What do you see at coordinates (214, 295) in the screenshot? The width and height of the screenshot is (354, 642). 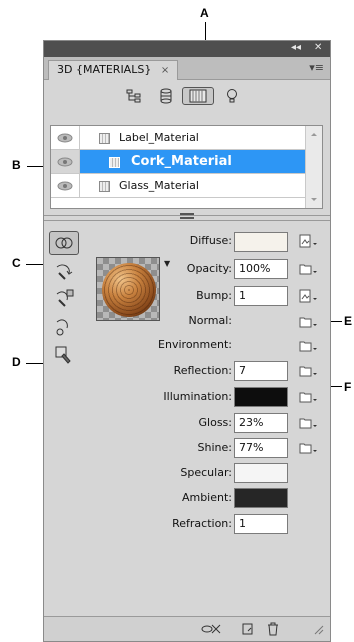 I see `bump-label: Bump:` at bounding box center [214, 295].